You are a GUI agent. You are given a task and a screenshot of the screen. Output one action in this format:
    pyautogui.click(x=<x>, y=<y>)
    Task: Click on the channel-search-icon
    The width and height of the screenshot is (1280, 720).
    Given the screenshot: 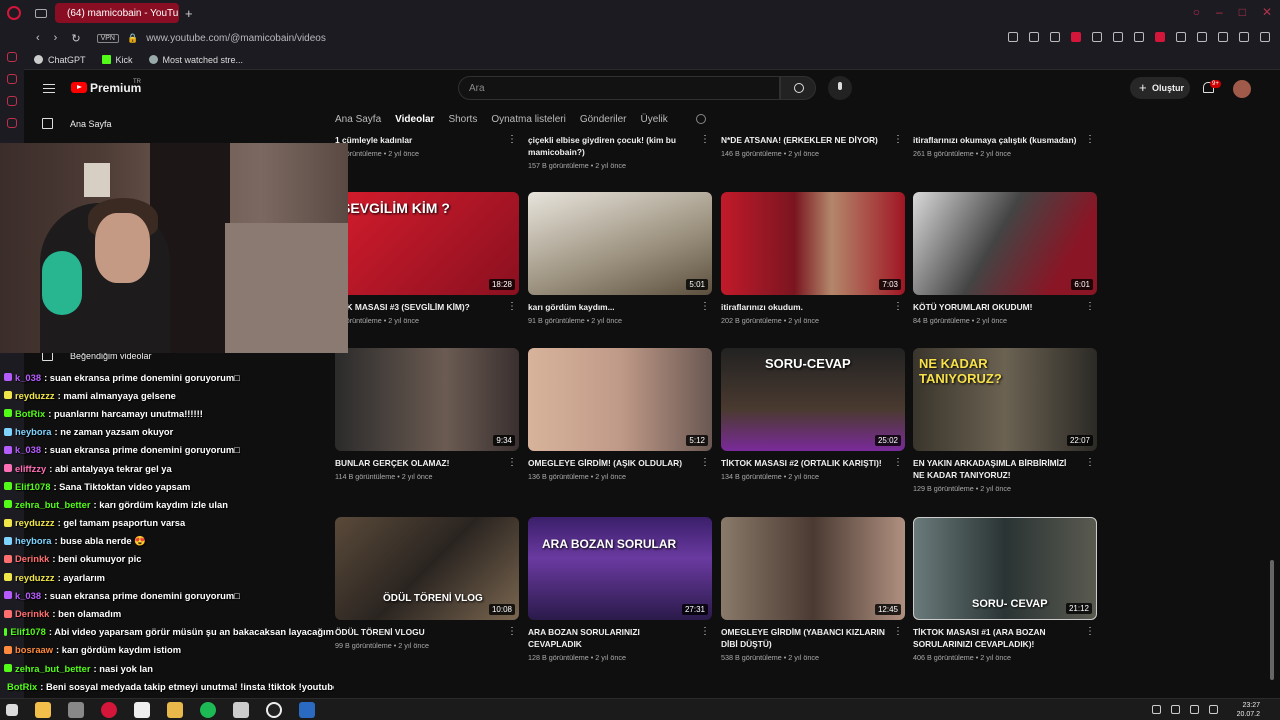 What is the action you would take?
    pyautogui.click(x=700, y=119)
    